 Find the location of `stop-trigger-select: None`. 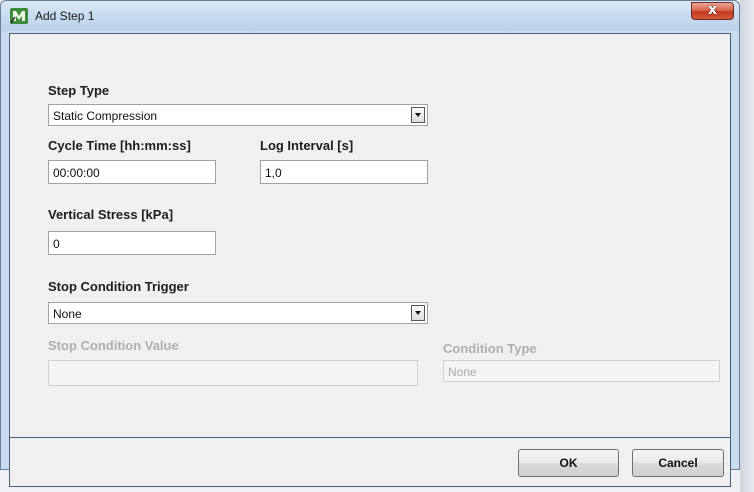

stop-trigger-select: None is located at coordinates (238, 313).